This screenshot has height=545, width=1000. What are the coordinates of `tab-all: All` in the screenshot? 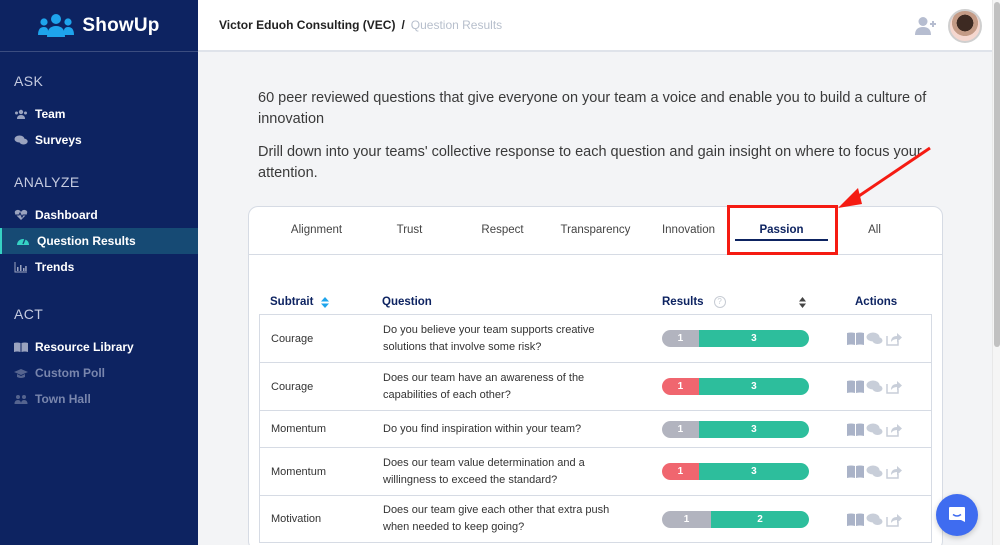 It's located at (874, 231).